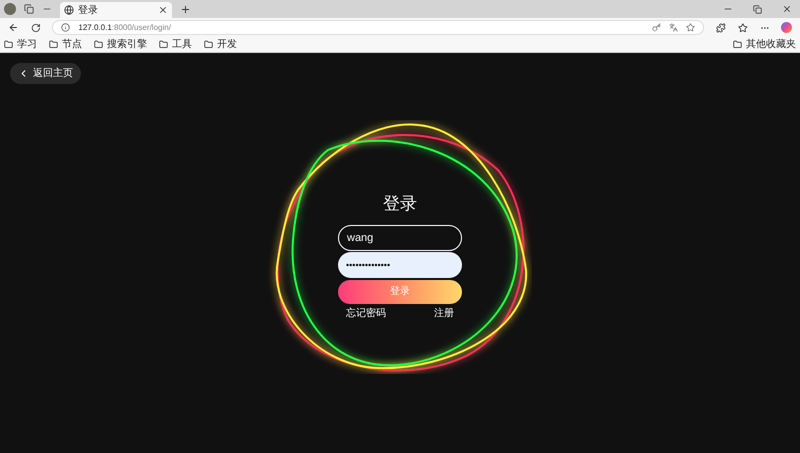 The width and height of the screenshot is (800, 453). Describe the element at coordinates (757, 9) in the screenshot. I see `restore-icon` at that location.